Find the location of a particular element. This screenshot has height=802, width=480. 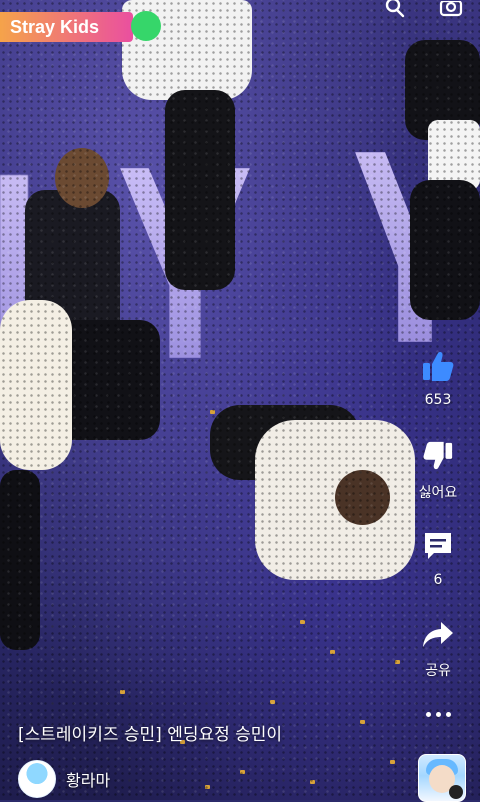

action-rail: 653 is located at coordinates (438, 379).